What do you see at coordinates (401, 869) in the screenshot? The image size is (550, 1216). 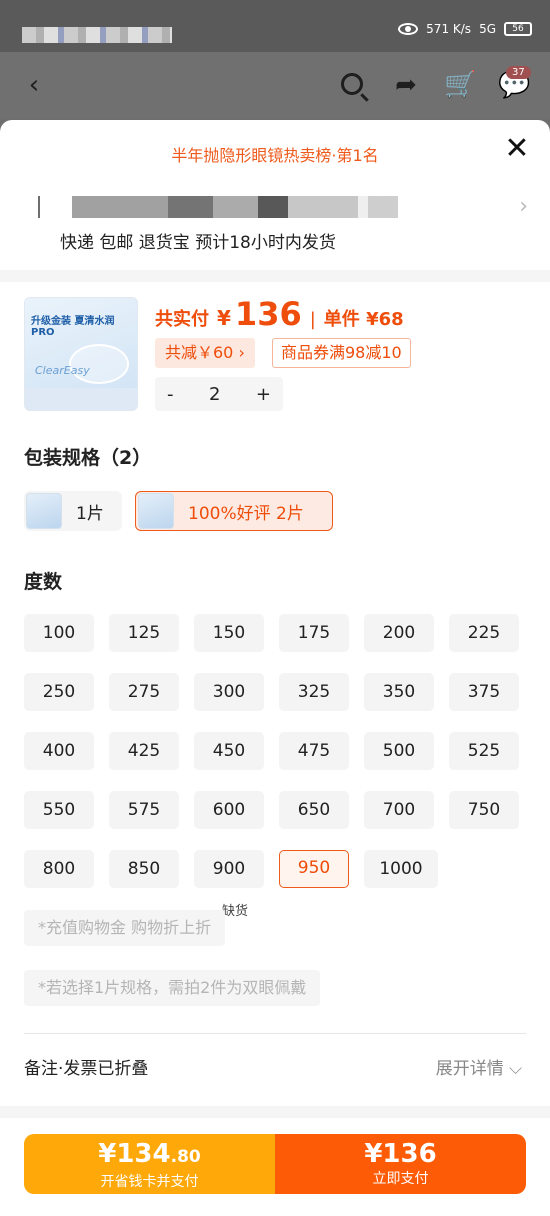 I see `power-option-1000: 1000` at bounding box center [401, 869].